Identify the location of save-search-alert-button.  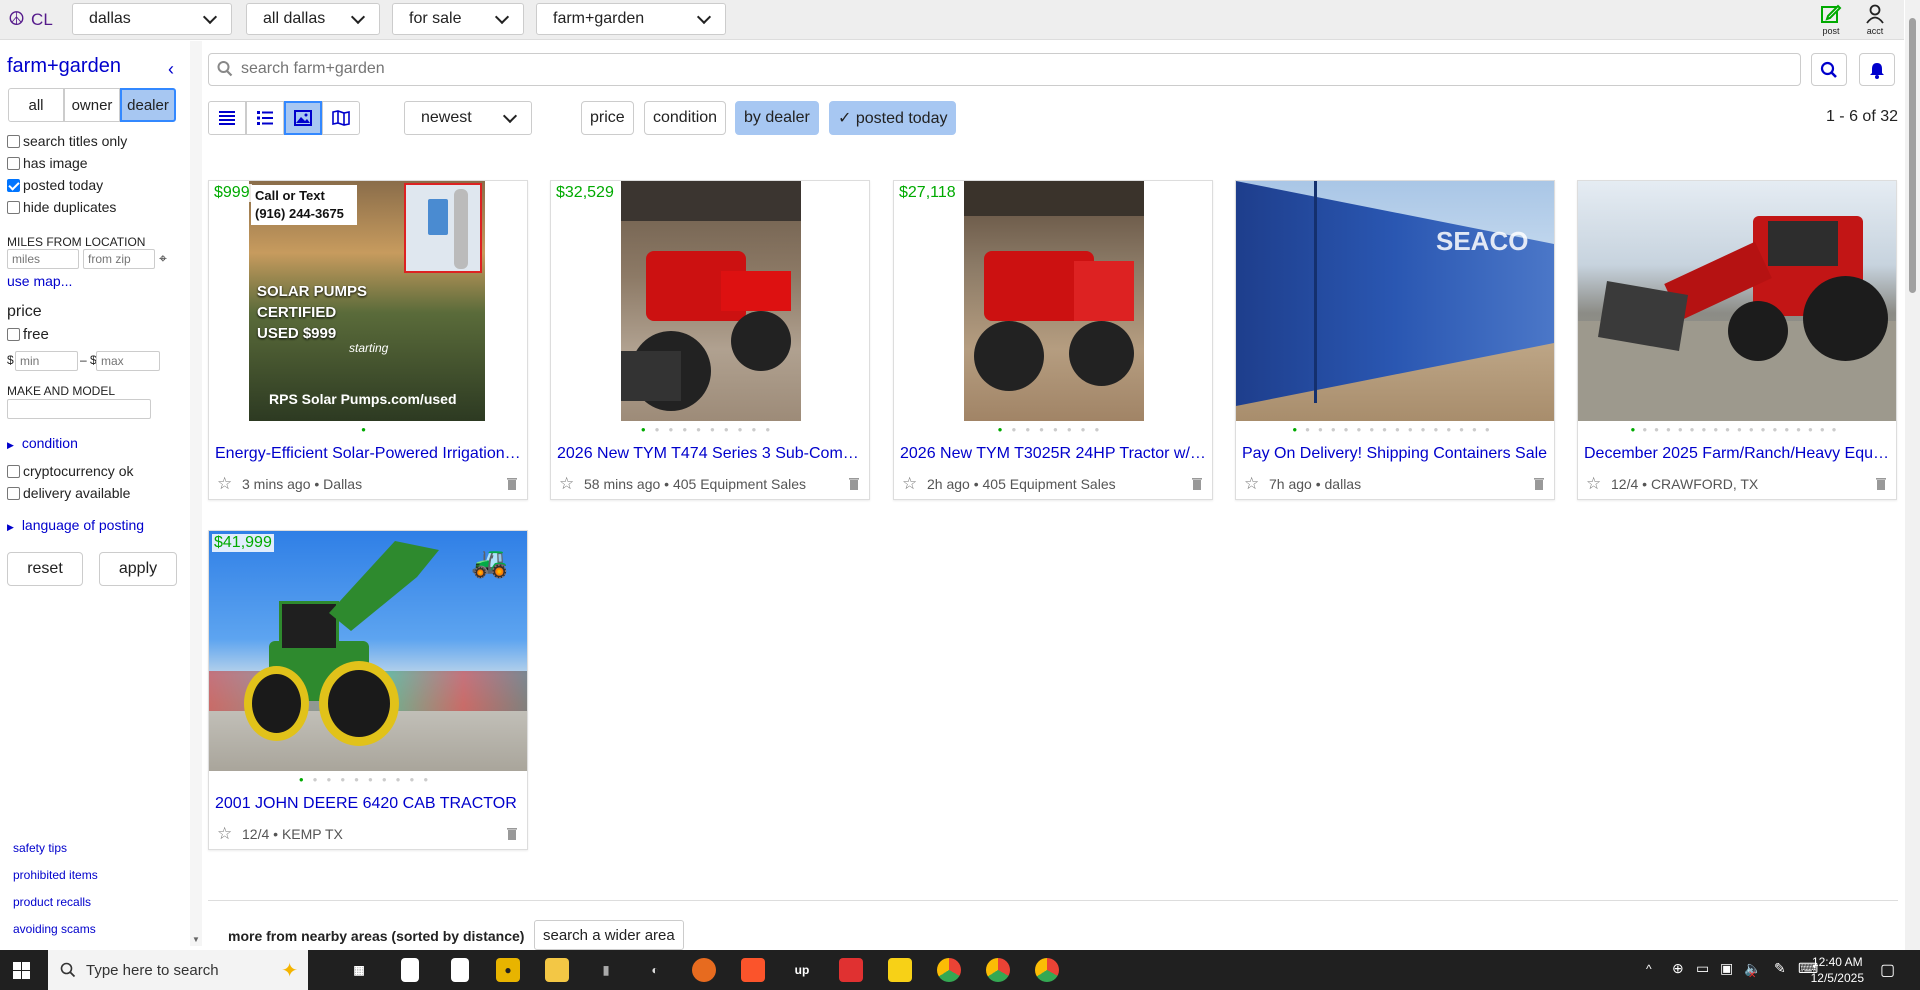
(1877, 69).